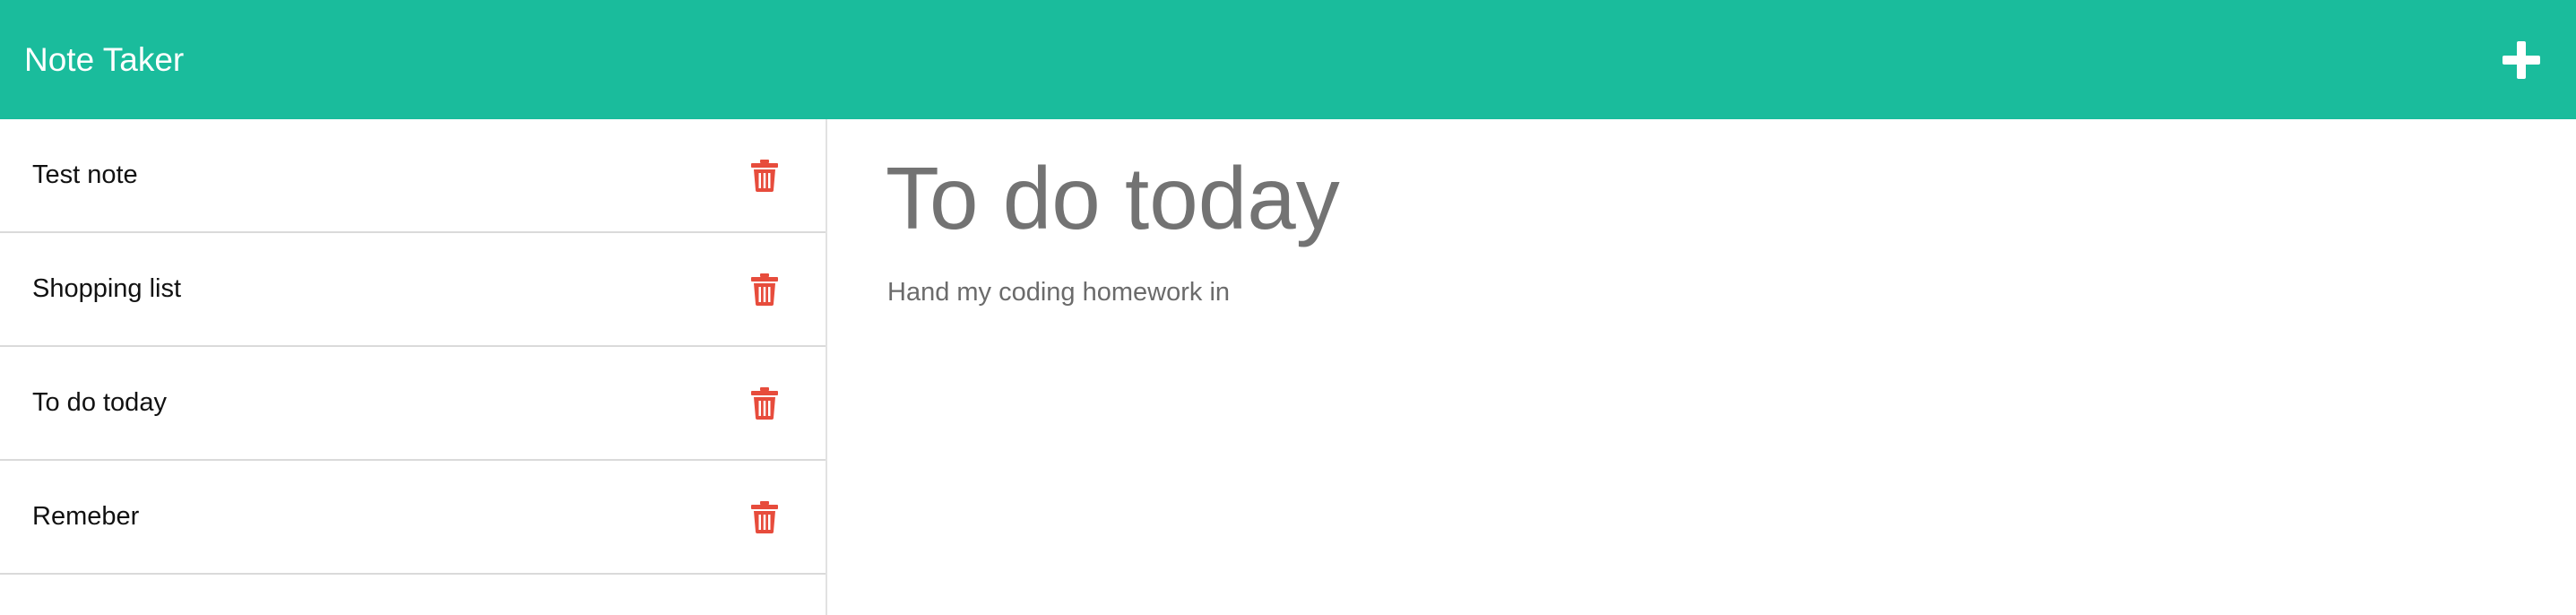  I want to click on list-item: Remeber, so click(413, 518).